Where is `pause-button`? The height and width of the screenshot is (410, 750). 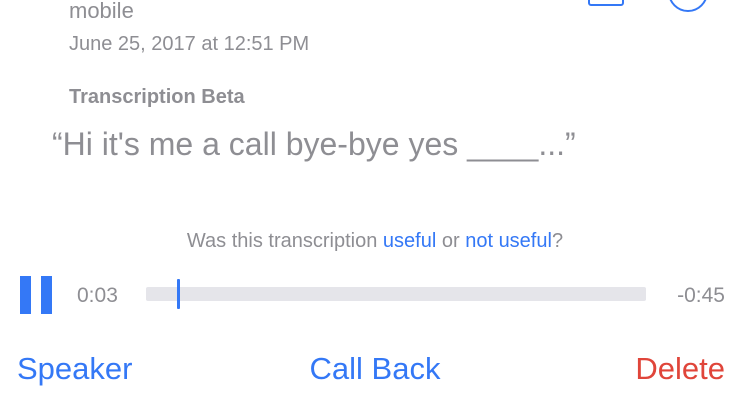 pause-button is located at coordinates (37, 295).